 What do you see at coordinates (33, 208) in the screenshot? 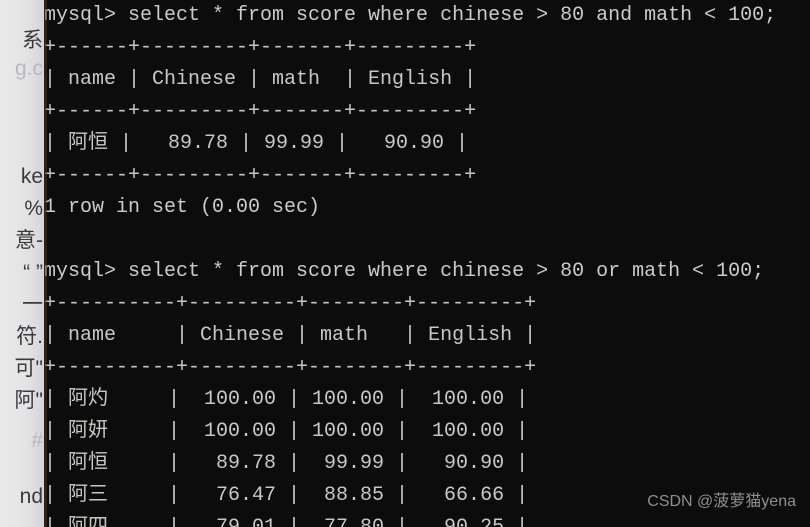
I see `background-text-fragment: %` at bounding box center [33, 208].